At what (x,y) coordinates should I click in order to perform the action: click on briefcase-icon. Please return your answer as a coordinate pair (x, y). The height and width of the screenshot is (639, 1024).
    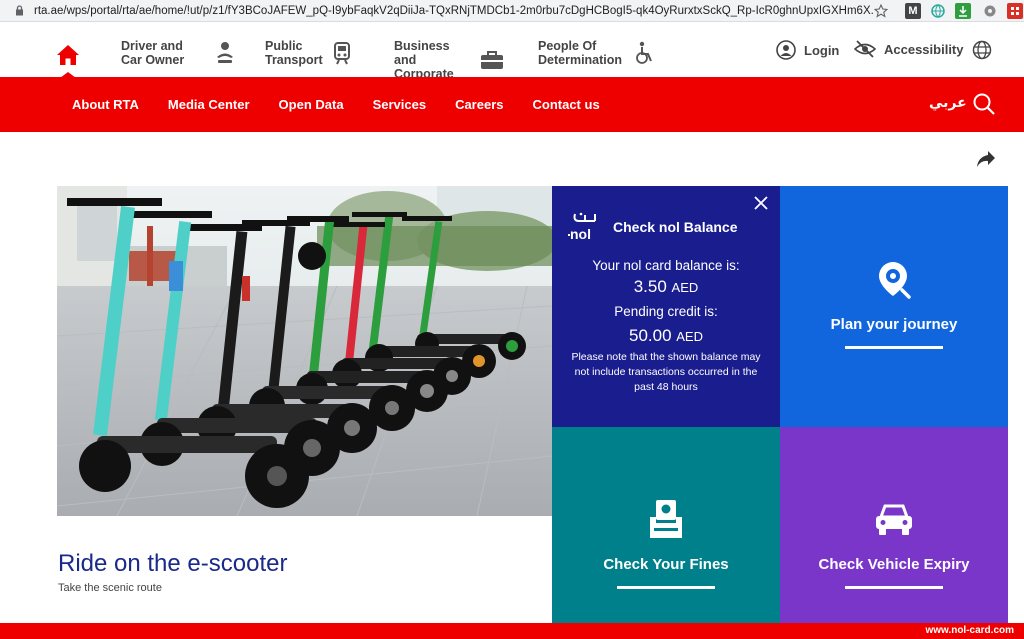
    Looking at the image, I should click on (492, 60).